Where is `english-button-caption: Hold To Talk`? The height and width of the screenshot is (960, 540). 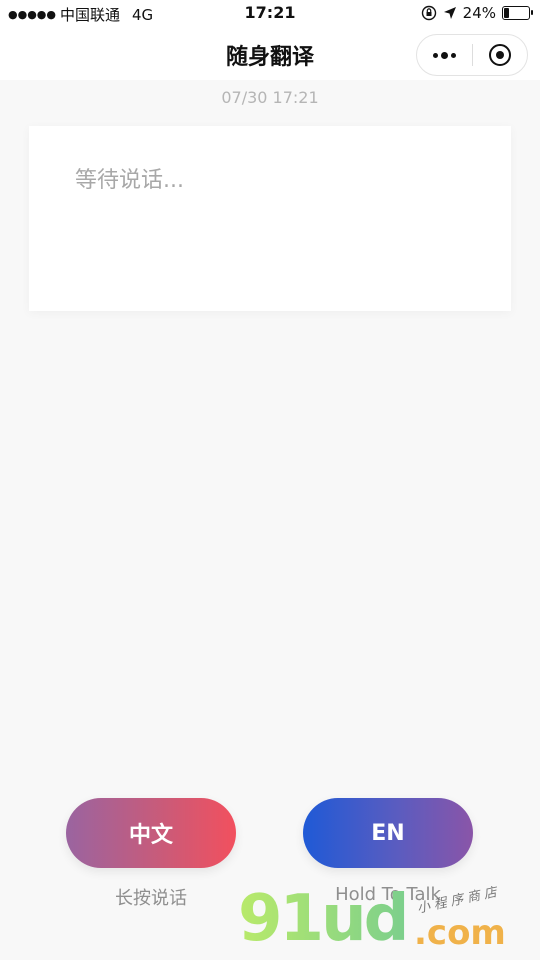
english-button-caption: Hold To Talk is located at coordinates (388, 894).